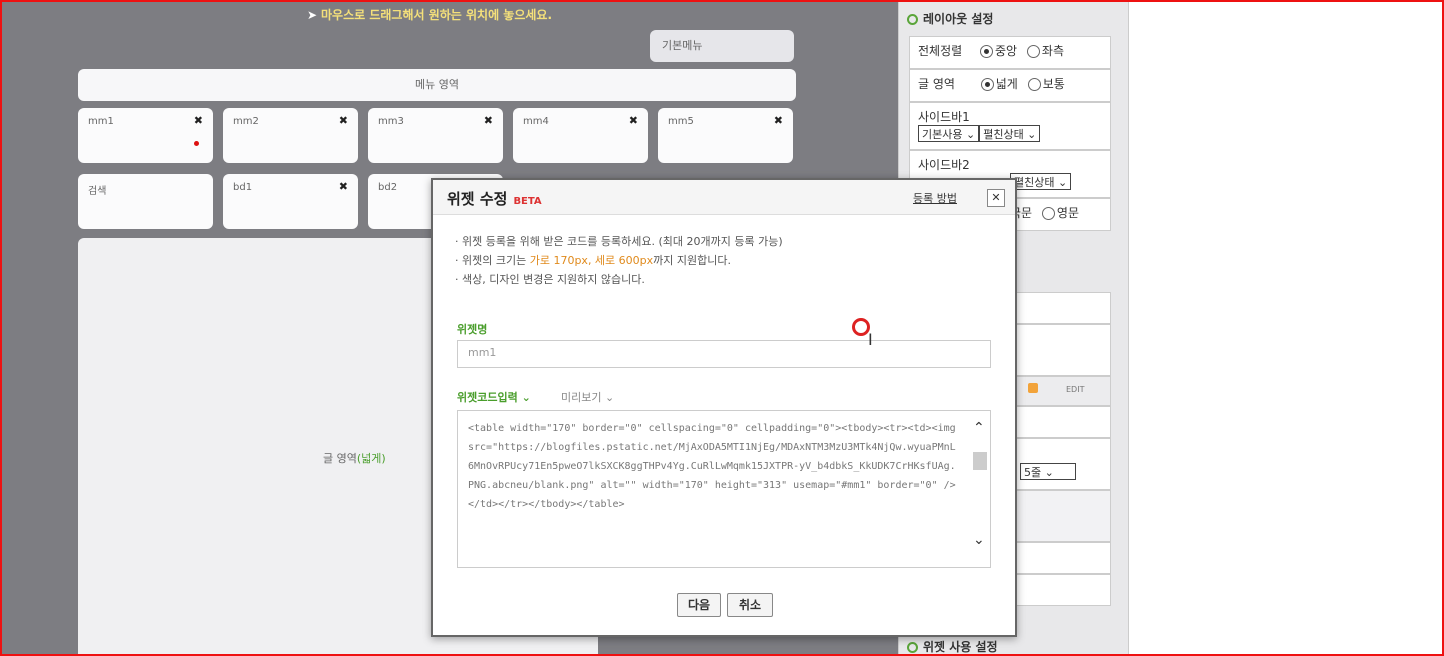  What do you see at coordinates (1010, 133) in the screenshot?
I see `sidebar1-state-select: 펼친상태 ⌄` at bounding box center [1010, 133].